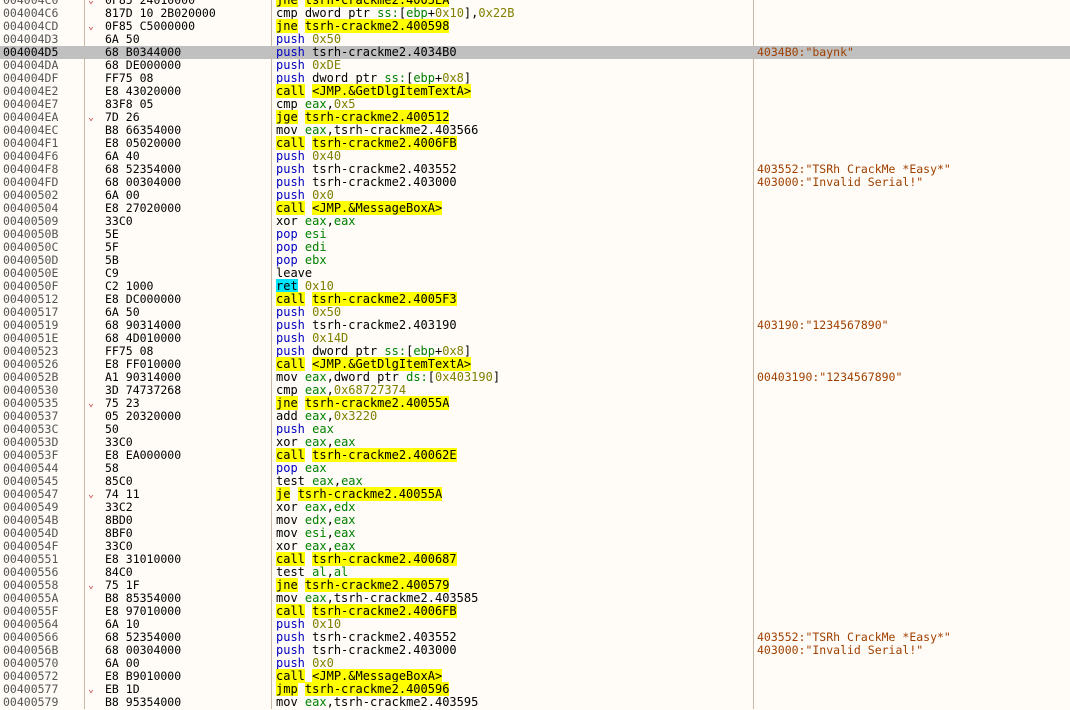 This screenshot has height=710, width=1070. Describe the element at coordinates (287, 286) in the screenshot. I see `mnemonic: ret` at that location.